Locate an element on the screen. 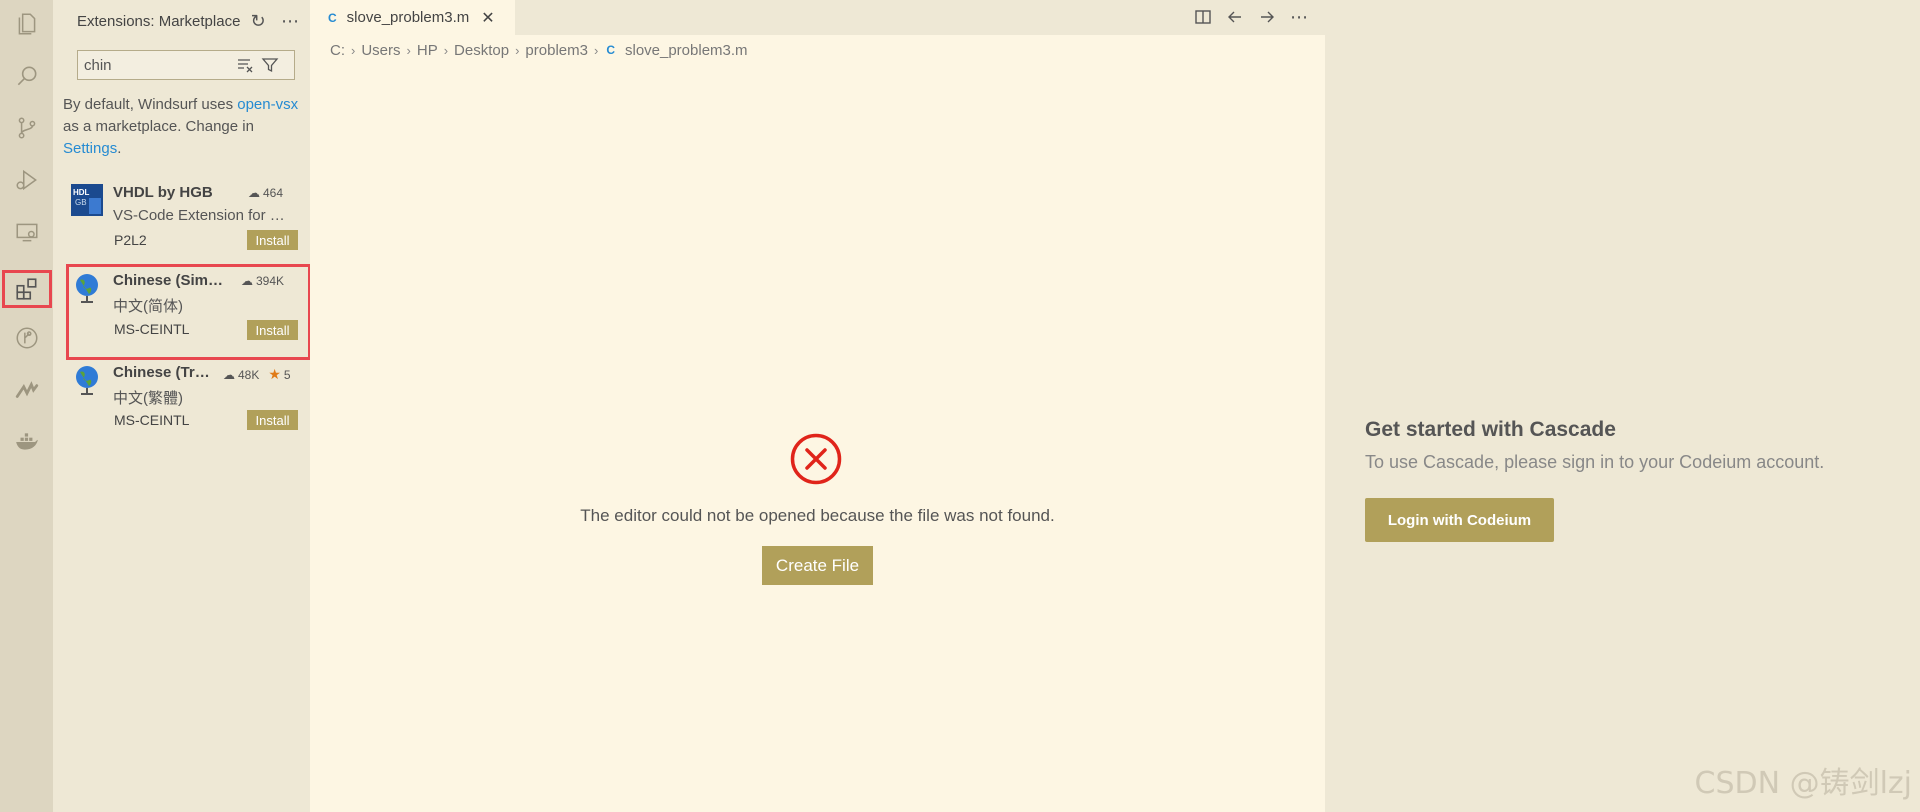  run-debug-icon is located at coordinates (26, 180).